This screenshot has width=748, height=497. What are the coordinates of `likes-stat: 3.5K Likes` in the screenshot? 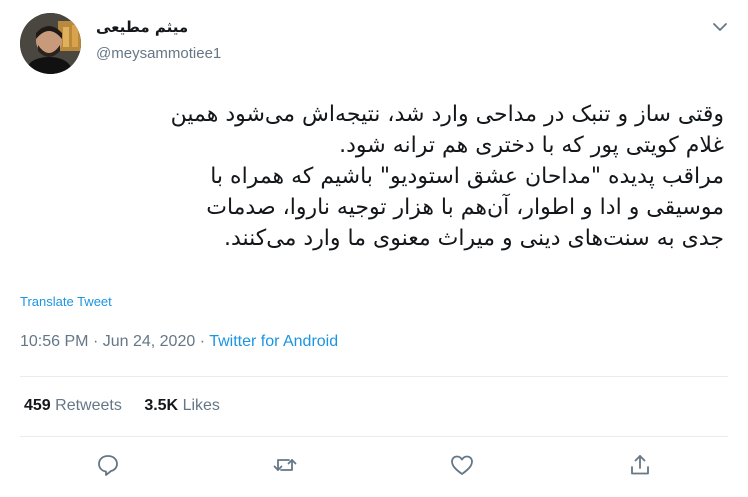 It's located at (182, 405).